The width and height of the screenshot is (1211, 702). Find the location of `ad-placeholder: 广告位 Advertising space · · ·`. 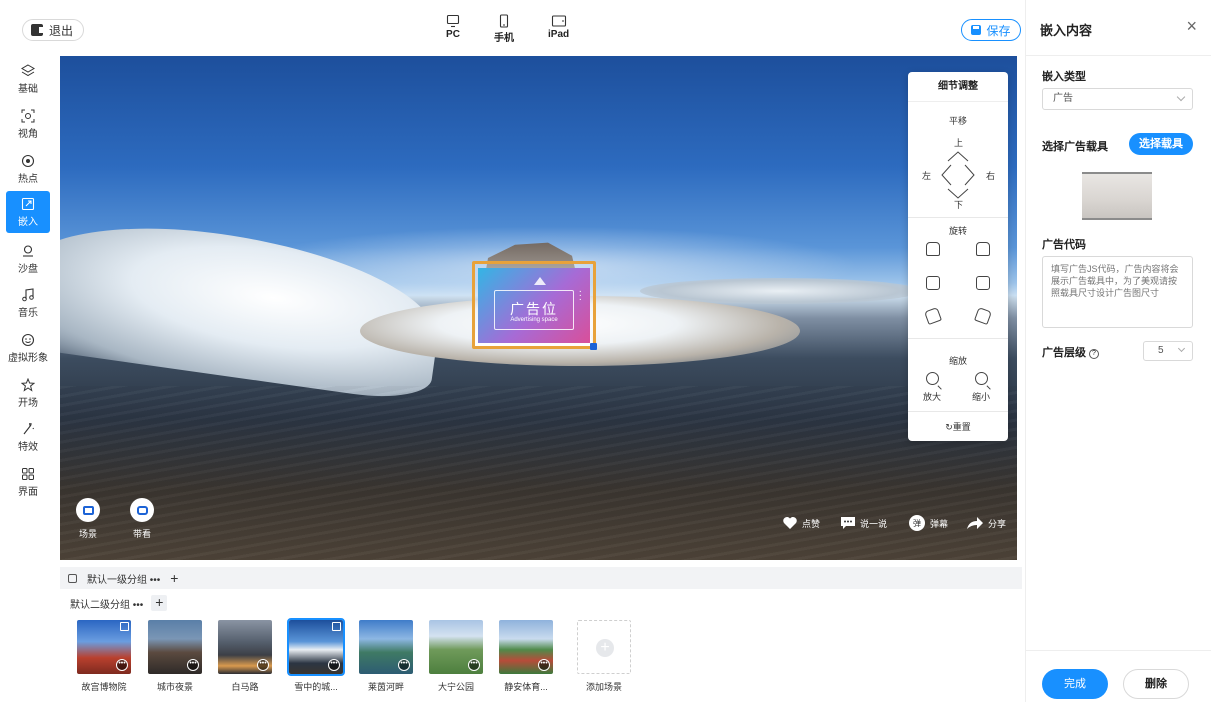

ad-placeholder: 广告位 Advertising space · · · is located at coordinates (534, 305).